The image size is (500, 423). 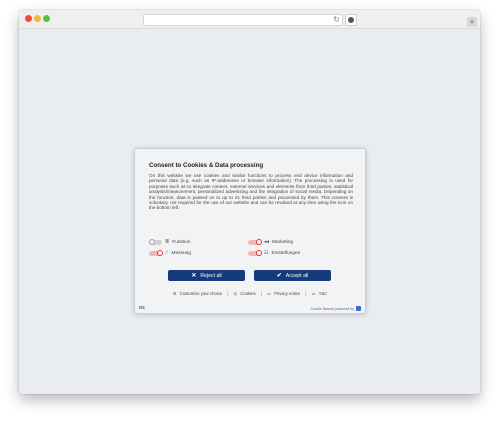 What do you see at coordinates (235, 293) in the screenshot?
I see `cookie-icon: ◎` at bounding box center [235, 293].